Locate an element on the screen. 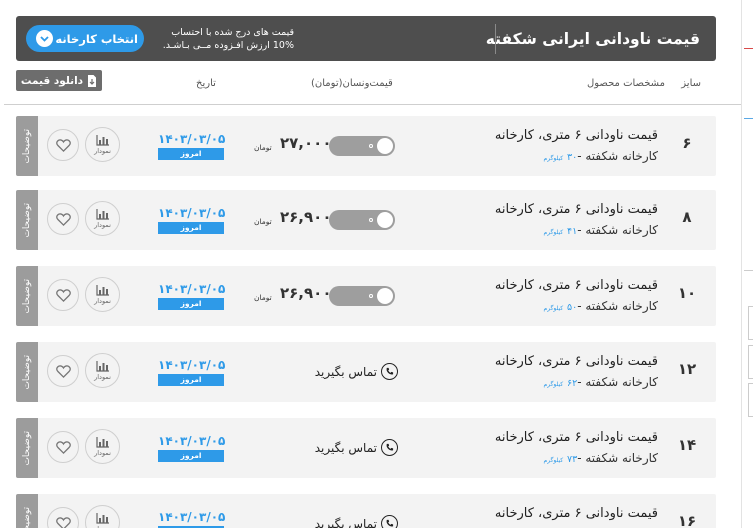 The height and width of the screenshot is (528, 753). product-weight: ۵۰ is located at coordinates (572, 307).